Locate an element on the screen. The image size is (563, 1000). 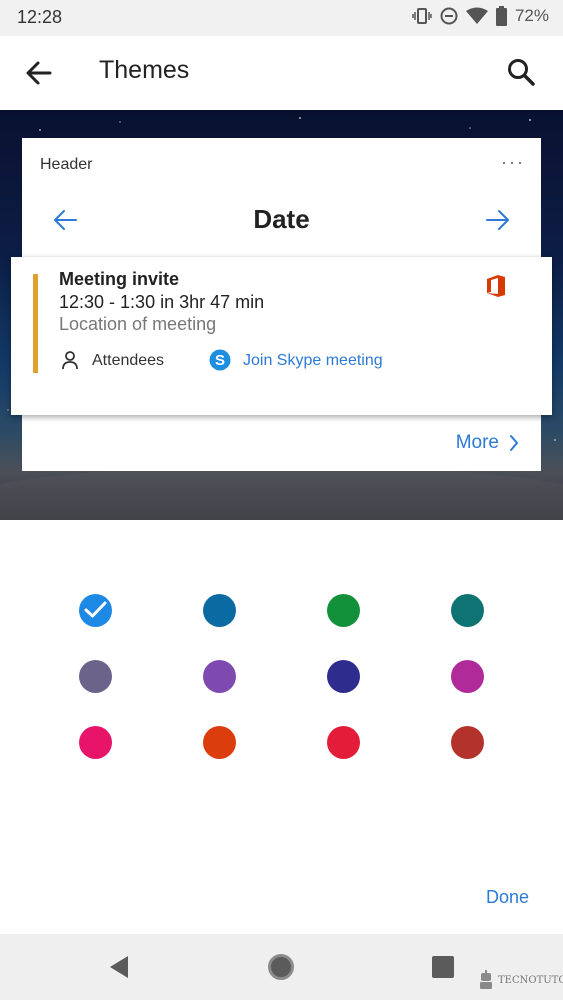
status-time: 12:28 is located at coordinates (40, 17).